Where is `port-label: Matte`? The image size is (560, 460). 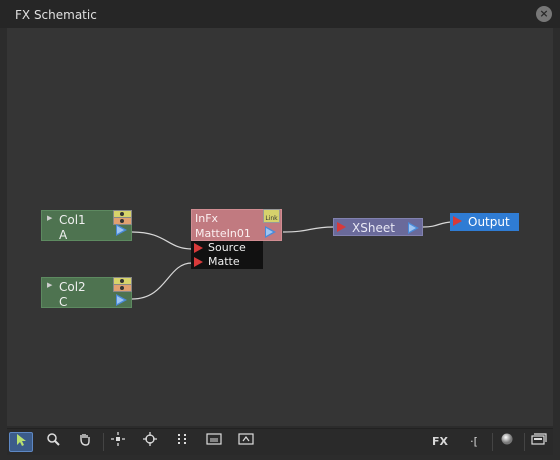
port-label: Matte is located at coordinates (224, 261).